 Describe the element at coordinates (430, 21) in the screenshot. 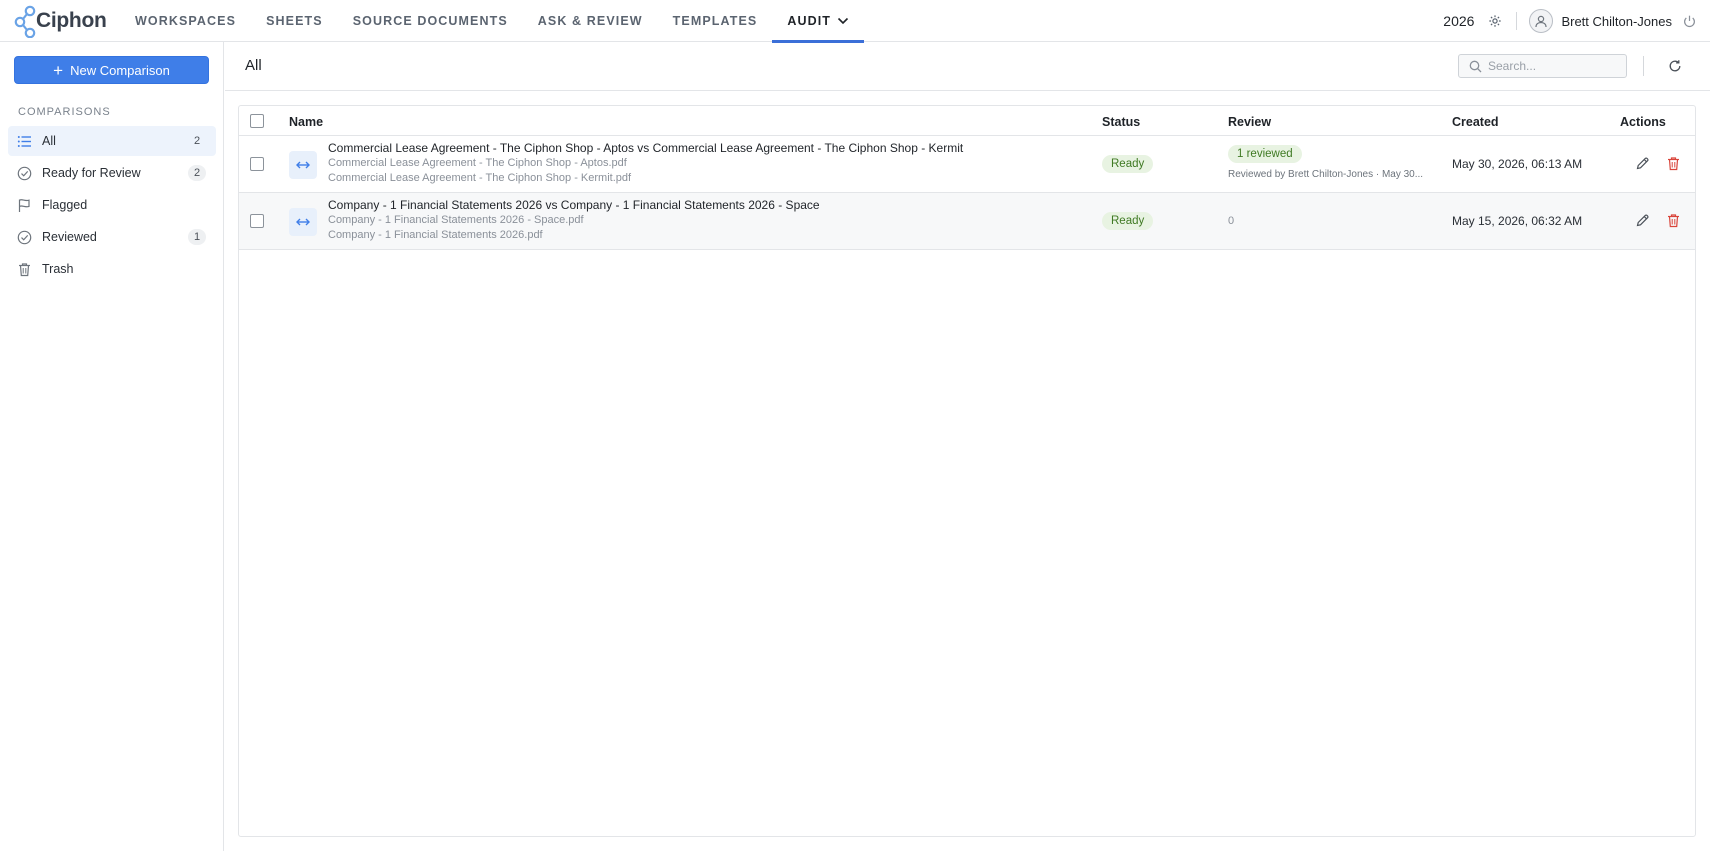

I see `nav-source-documents: SOURCE DOCUMENTS` at that location.